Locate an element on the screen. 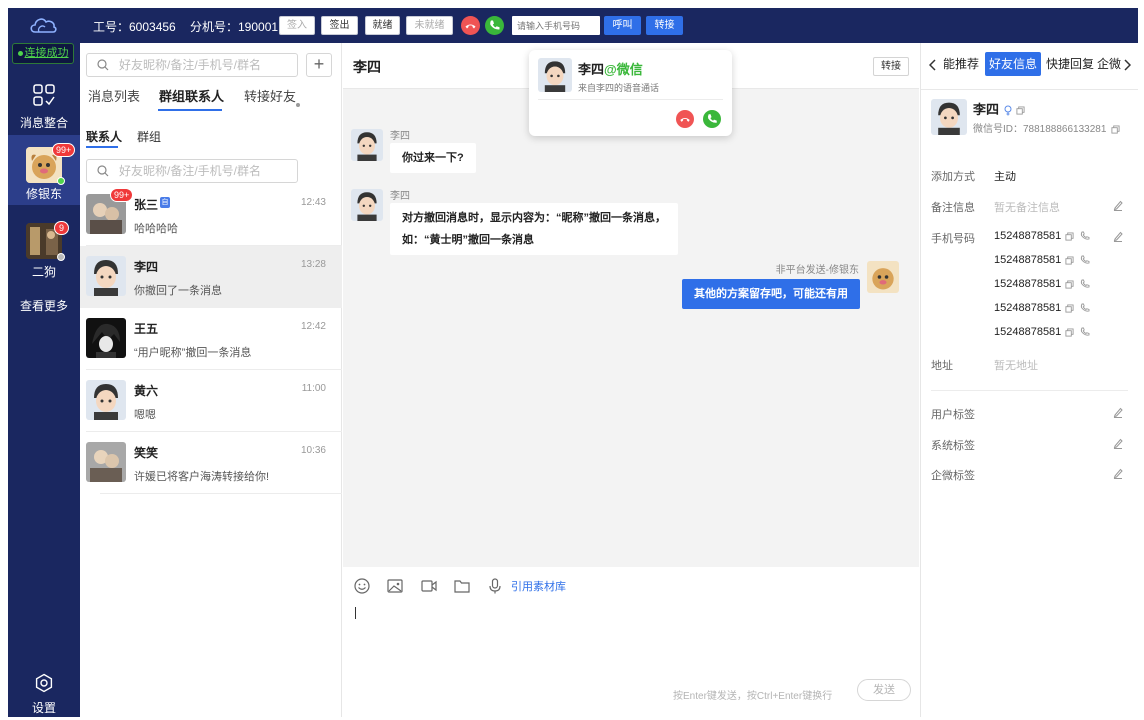 The image size is (1144, 720). contact-last-message: “用户昵称”撤回一条消息 is located at coordinates (193, 353).